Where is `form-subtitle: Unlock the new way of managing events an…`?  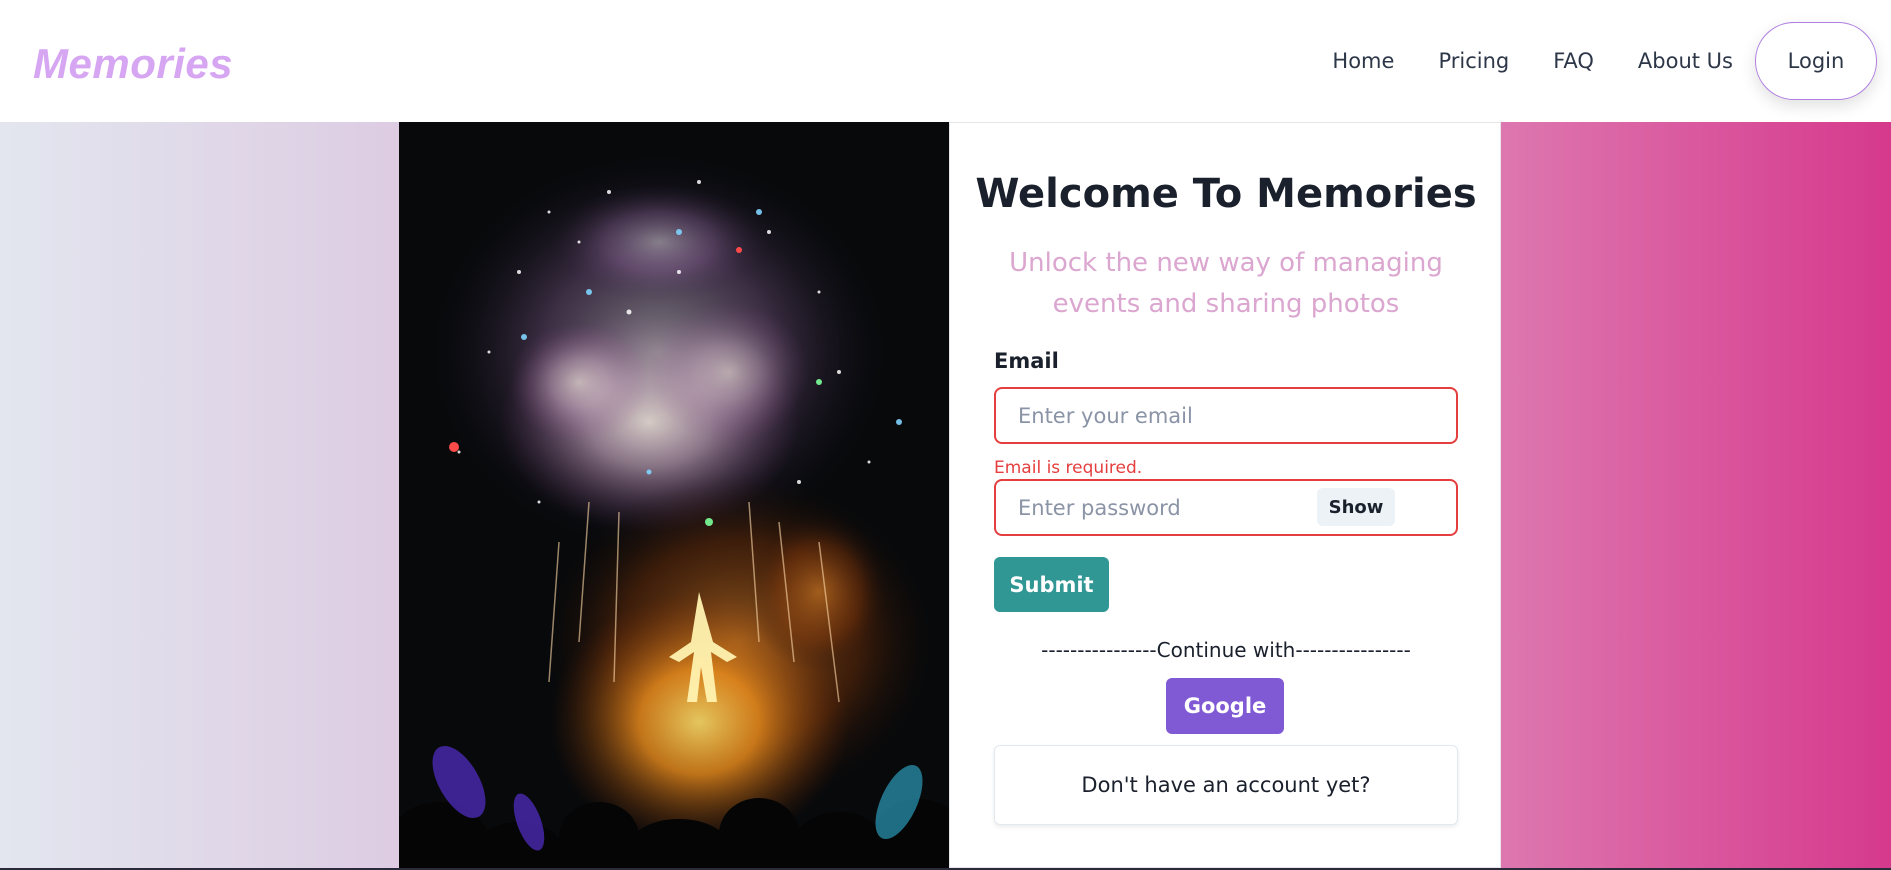
form-subtitle: Unlock the new way of managing events an… is located at coordinates (1226, 283).